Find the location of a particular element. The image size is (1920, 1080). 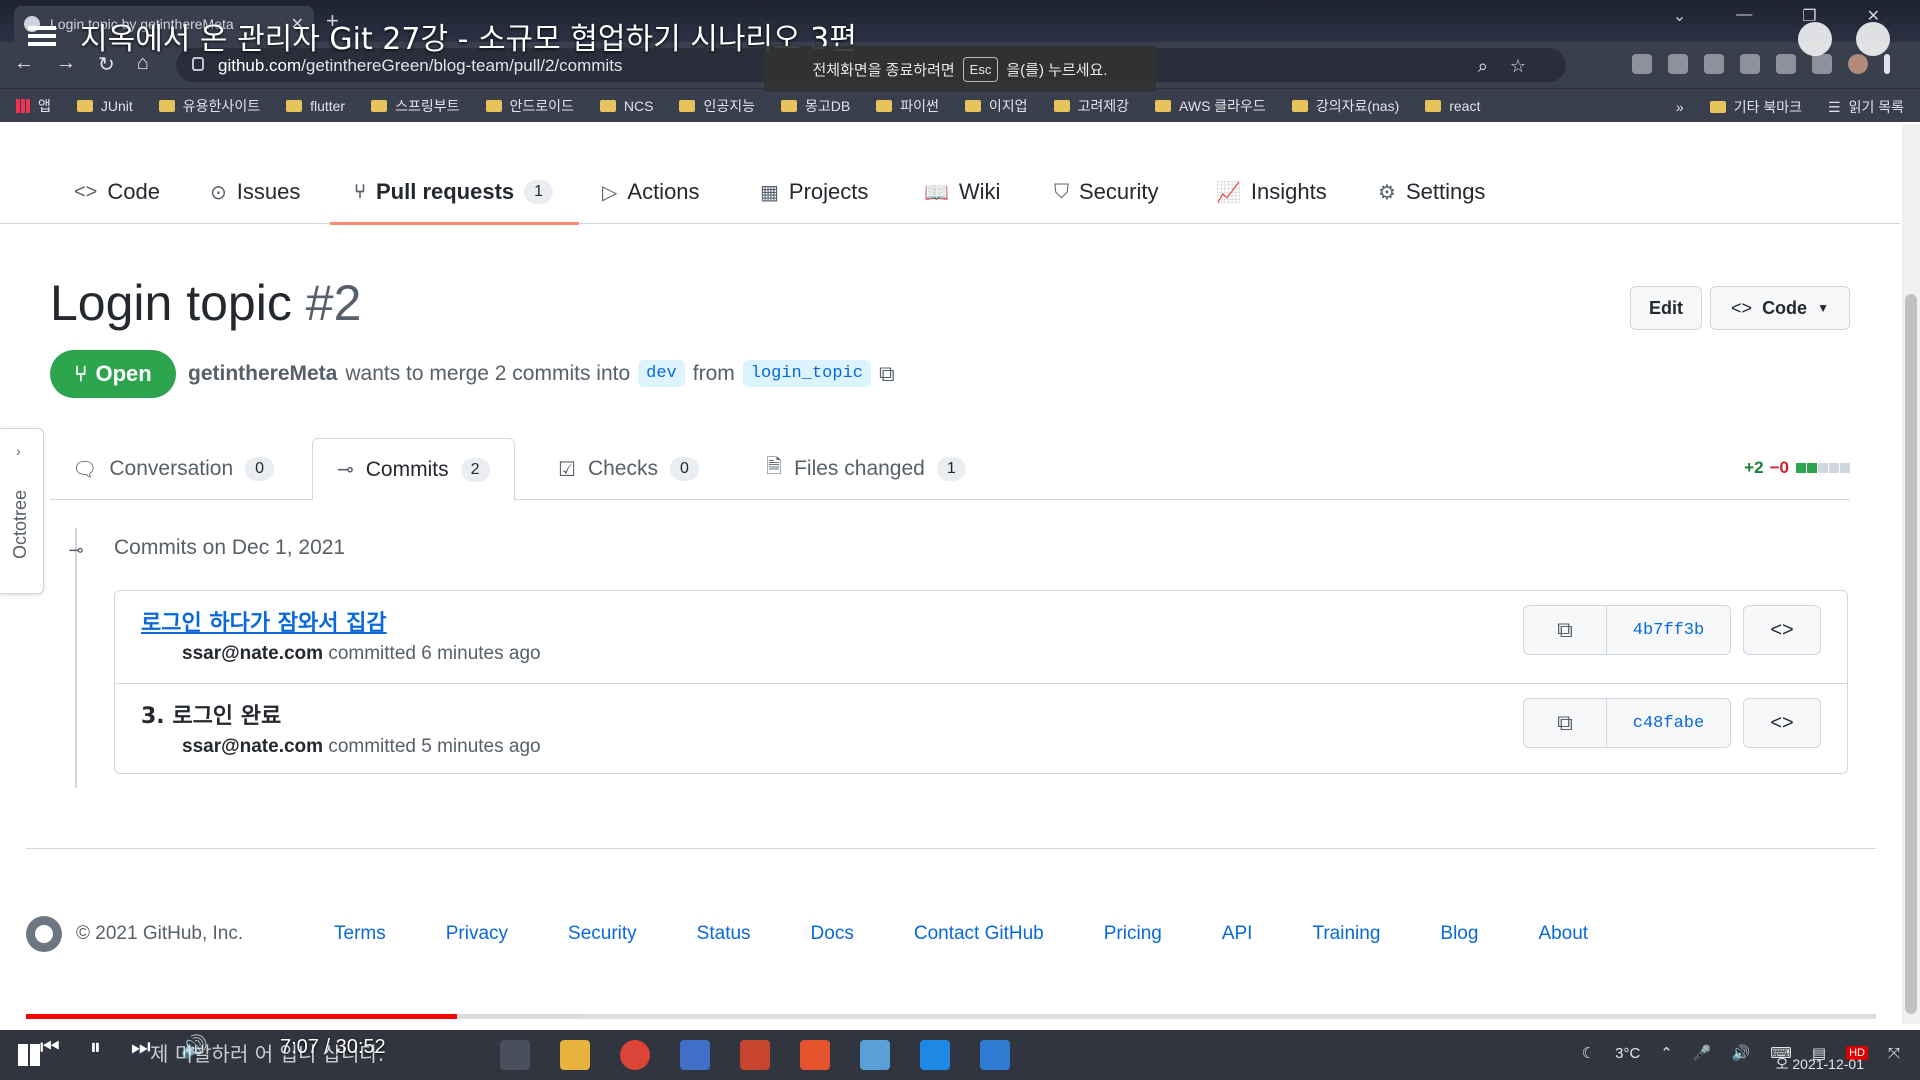

vscode-icon is located at coordinates (935, 1055).